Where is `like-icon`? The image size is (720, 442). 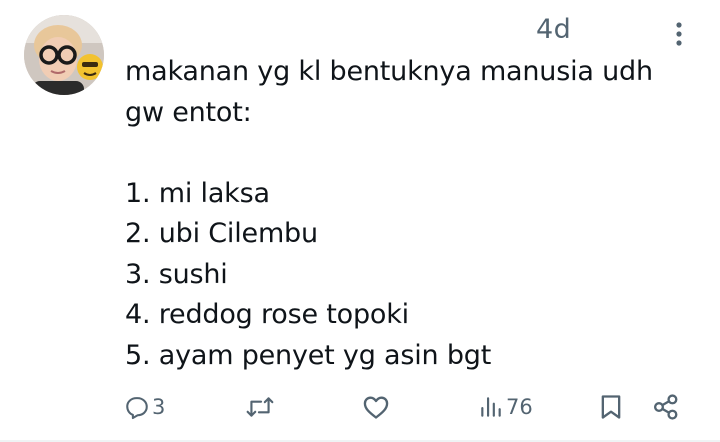 like-icon is located at coordinates (376, 407).